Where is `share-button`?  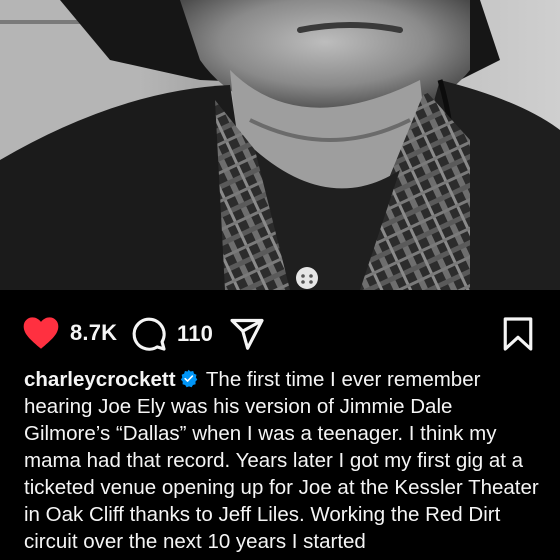 share-button is located at coordinates (247, 334).